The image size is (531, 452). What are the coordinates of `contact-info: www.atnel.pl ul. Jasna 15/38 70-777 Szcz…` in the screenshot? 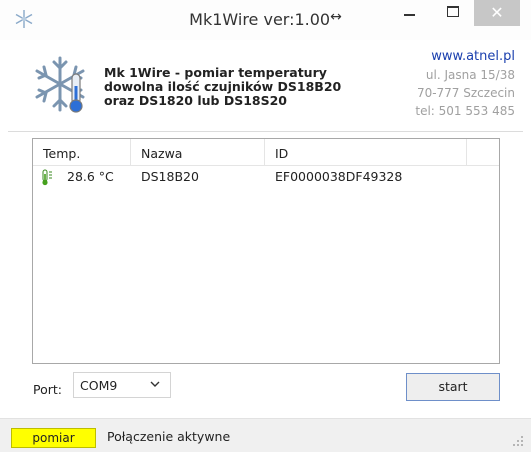 It's located at (465, 84).